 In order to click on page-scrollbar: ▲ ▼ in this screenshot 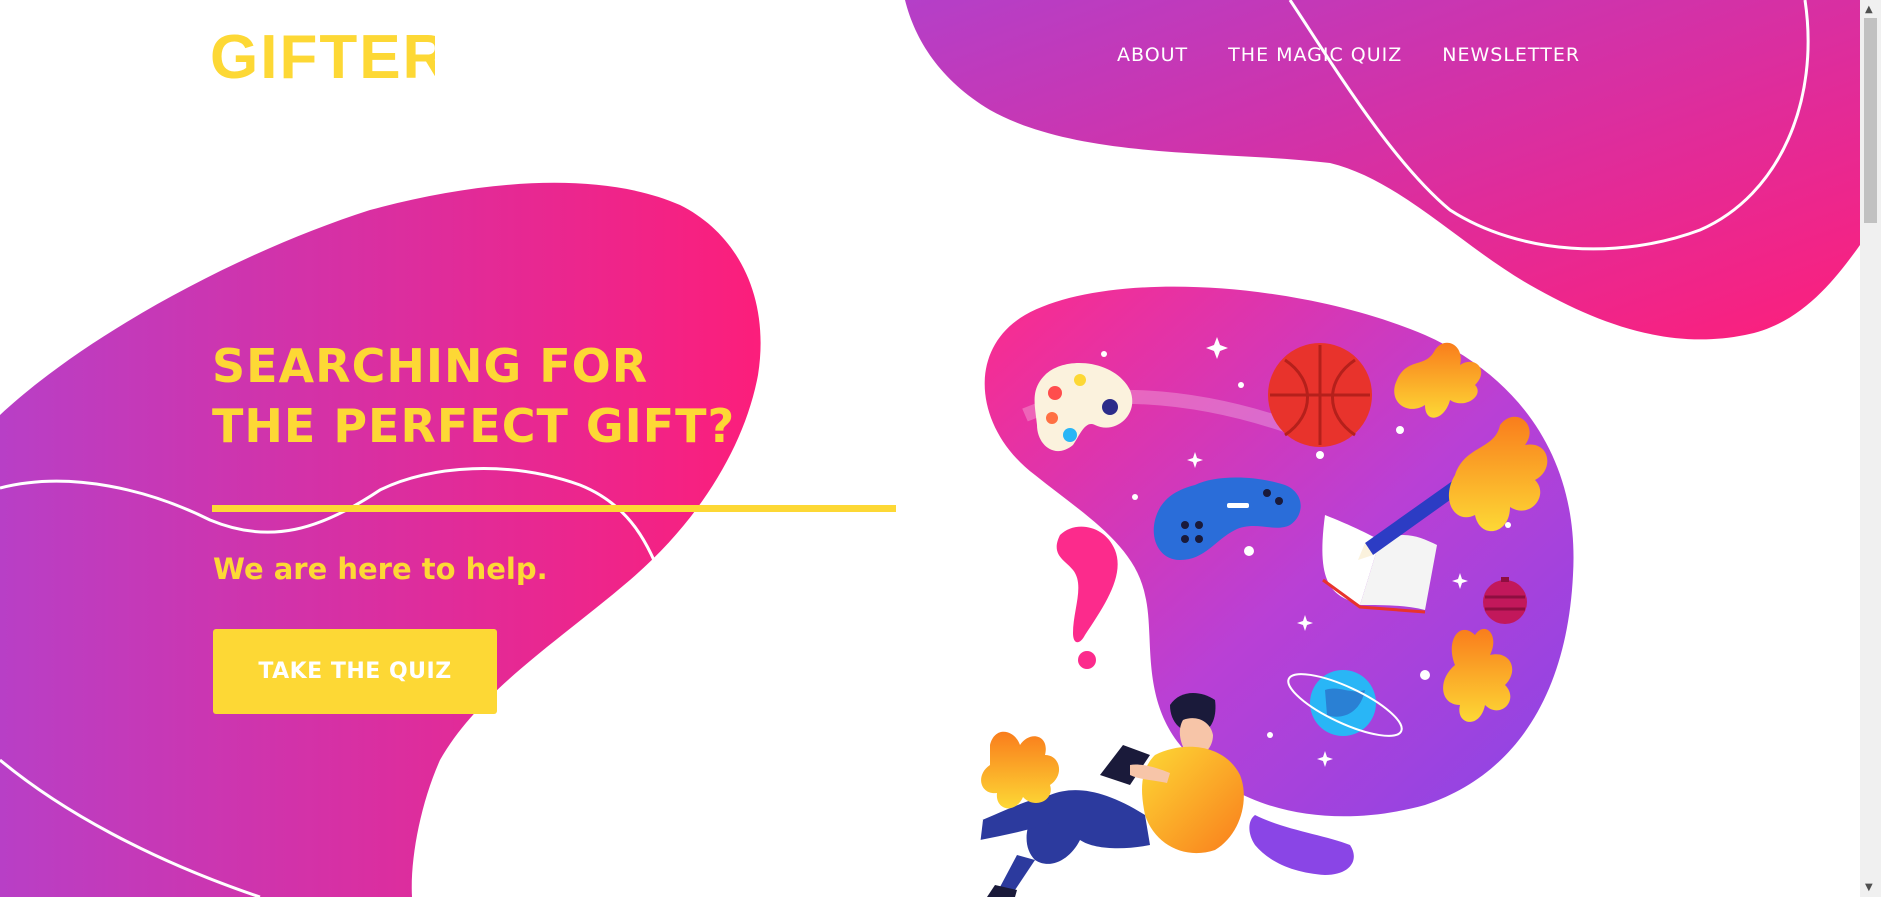, I will do `click(1870, 448)`.